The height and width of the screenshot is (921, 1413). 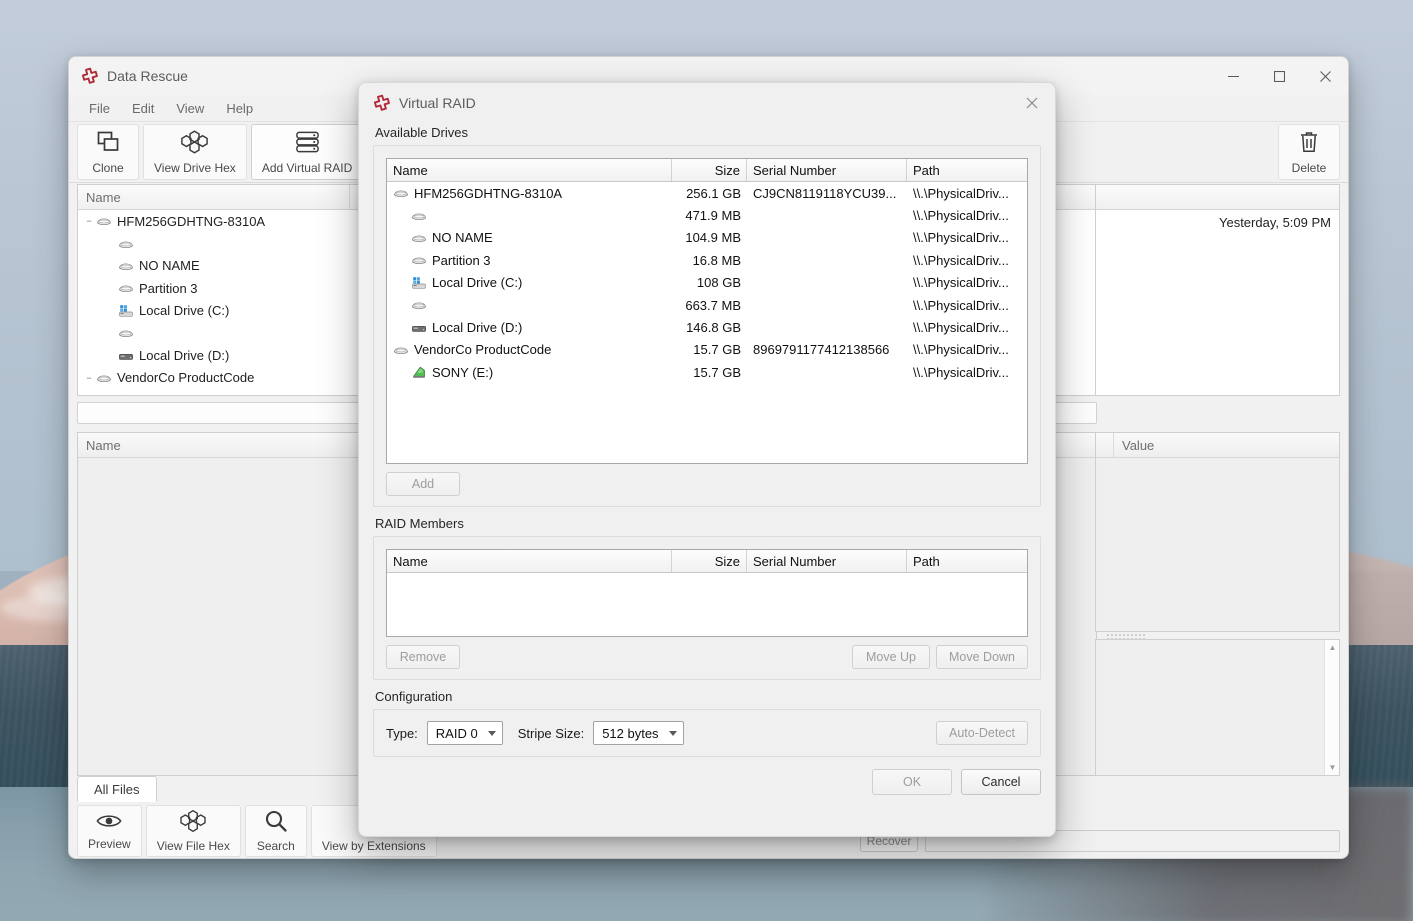 I want to click on search-label: Search, so click(x=275, y=846).